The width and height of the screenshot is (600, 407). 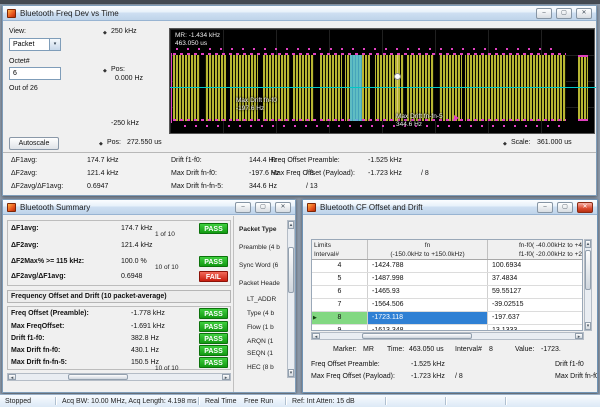 What do you see at coordinates (427, 254) in the screenshot?
I see `col-header-fn-range: (-150.0kHz to +150.0kHz)` at bounding box center [427, 254].